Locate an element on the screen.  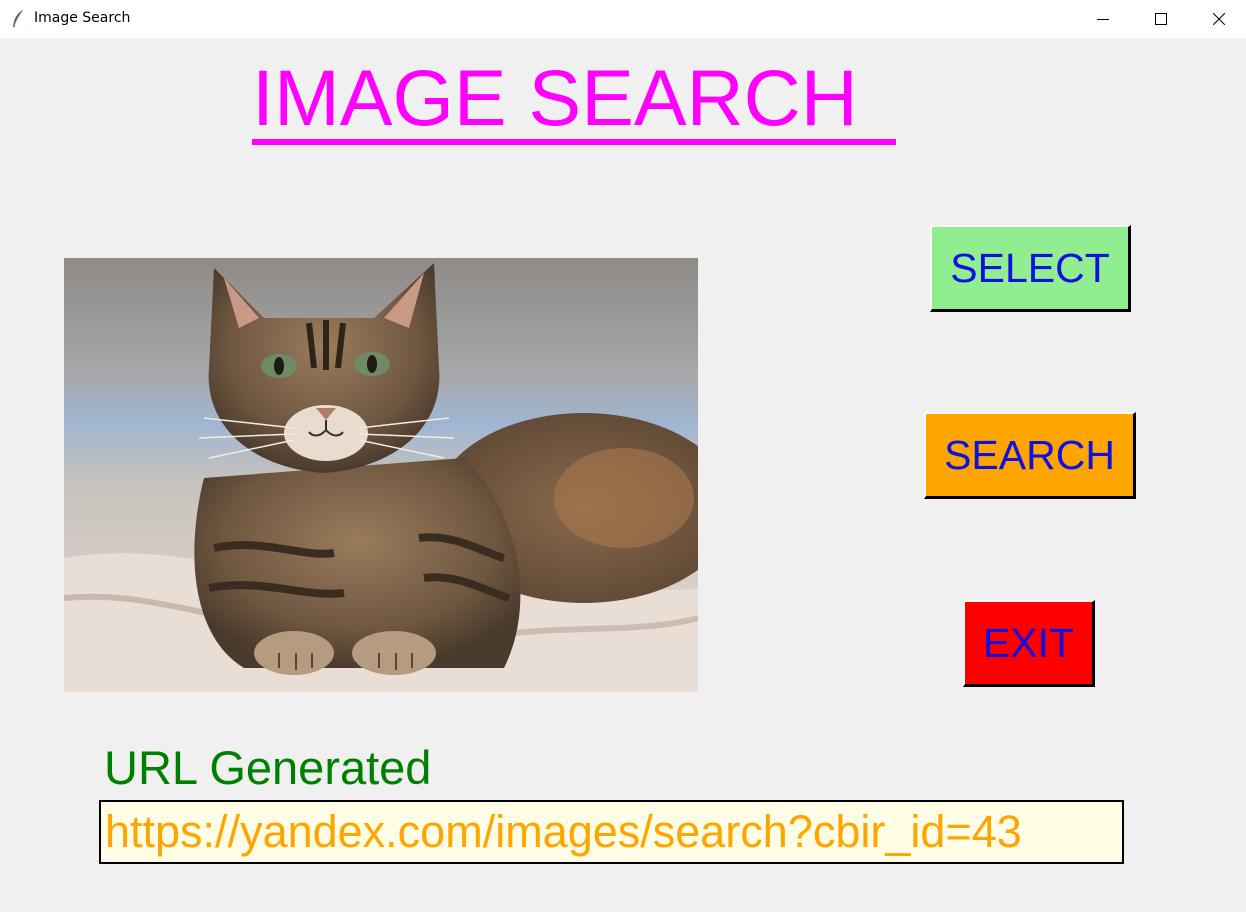
close-icon is located at coordinates (1219, 19).